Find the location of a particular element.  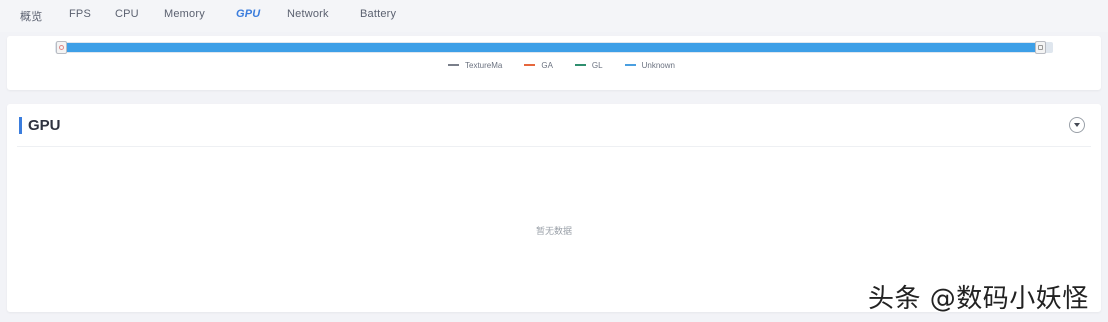

tab-overview: 概览 is located at coordinates (31, 16).